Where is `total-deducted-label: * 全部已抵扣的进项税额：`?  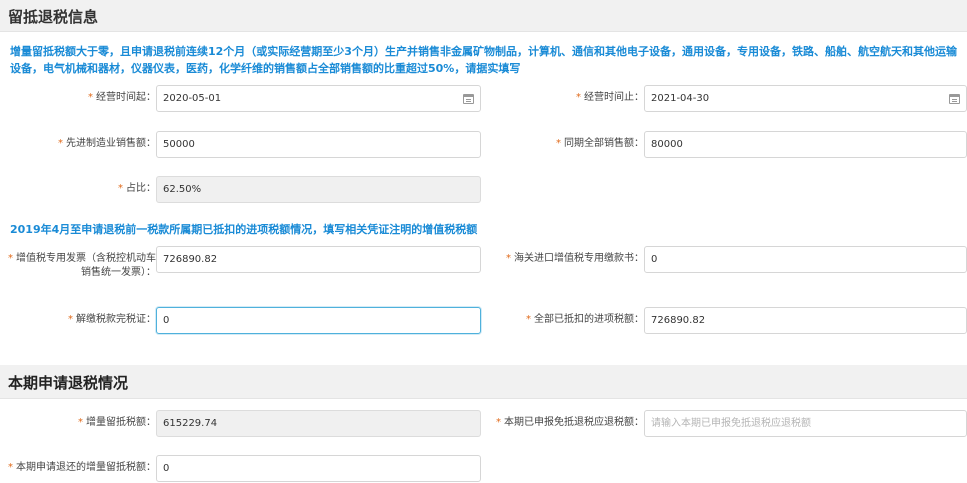
total-deducted-label: * 全部已抵扣的进项税额： is located at coordinates (585, 319).